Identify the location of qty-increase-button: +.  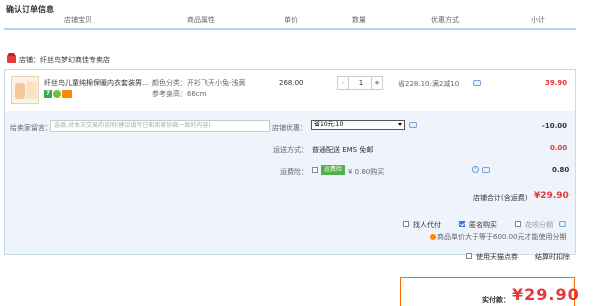
(376, 83).